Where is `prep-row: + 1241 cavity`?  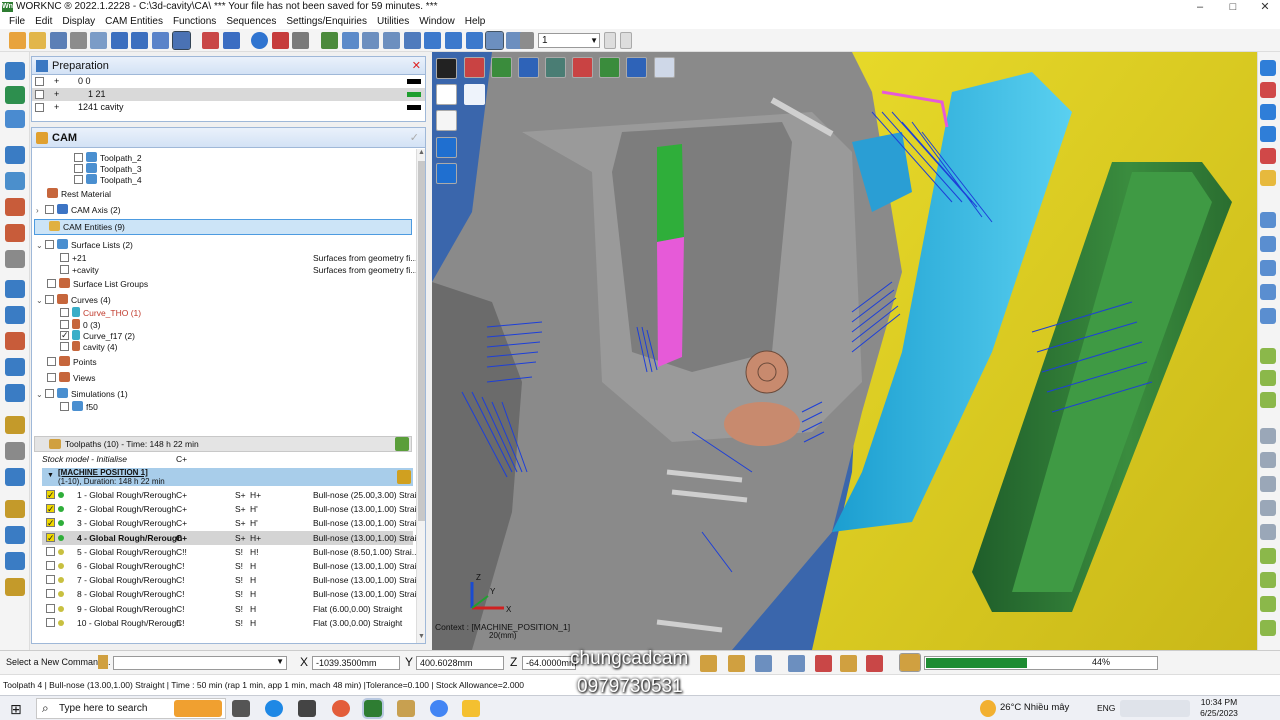
prep-row: + 1241 cavity is located at coordinates (228, 107).